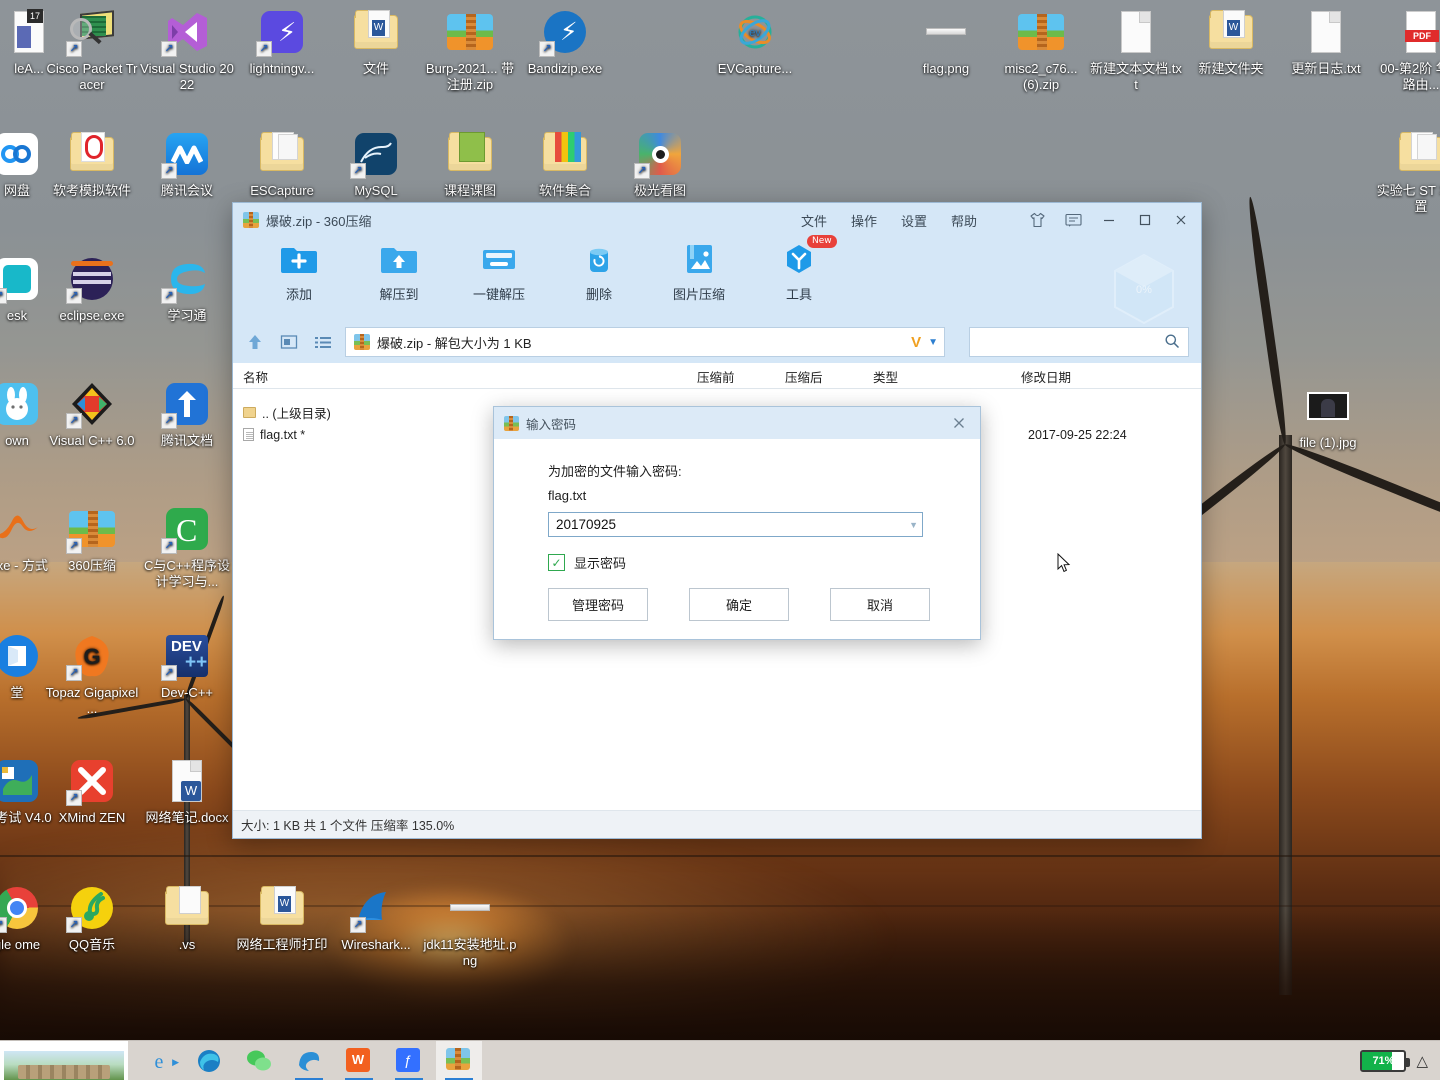 Image resolution: width=1440 pixels, height=1080 pixels. Describe the element at coordinates (1037, 220) in the screenshot. I see `skin-shirt-icon` at that location.